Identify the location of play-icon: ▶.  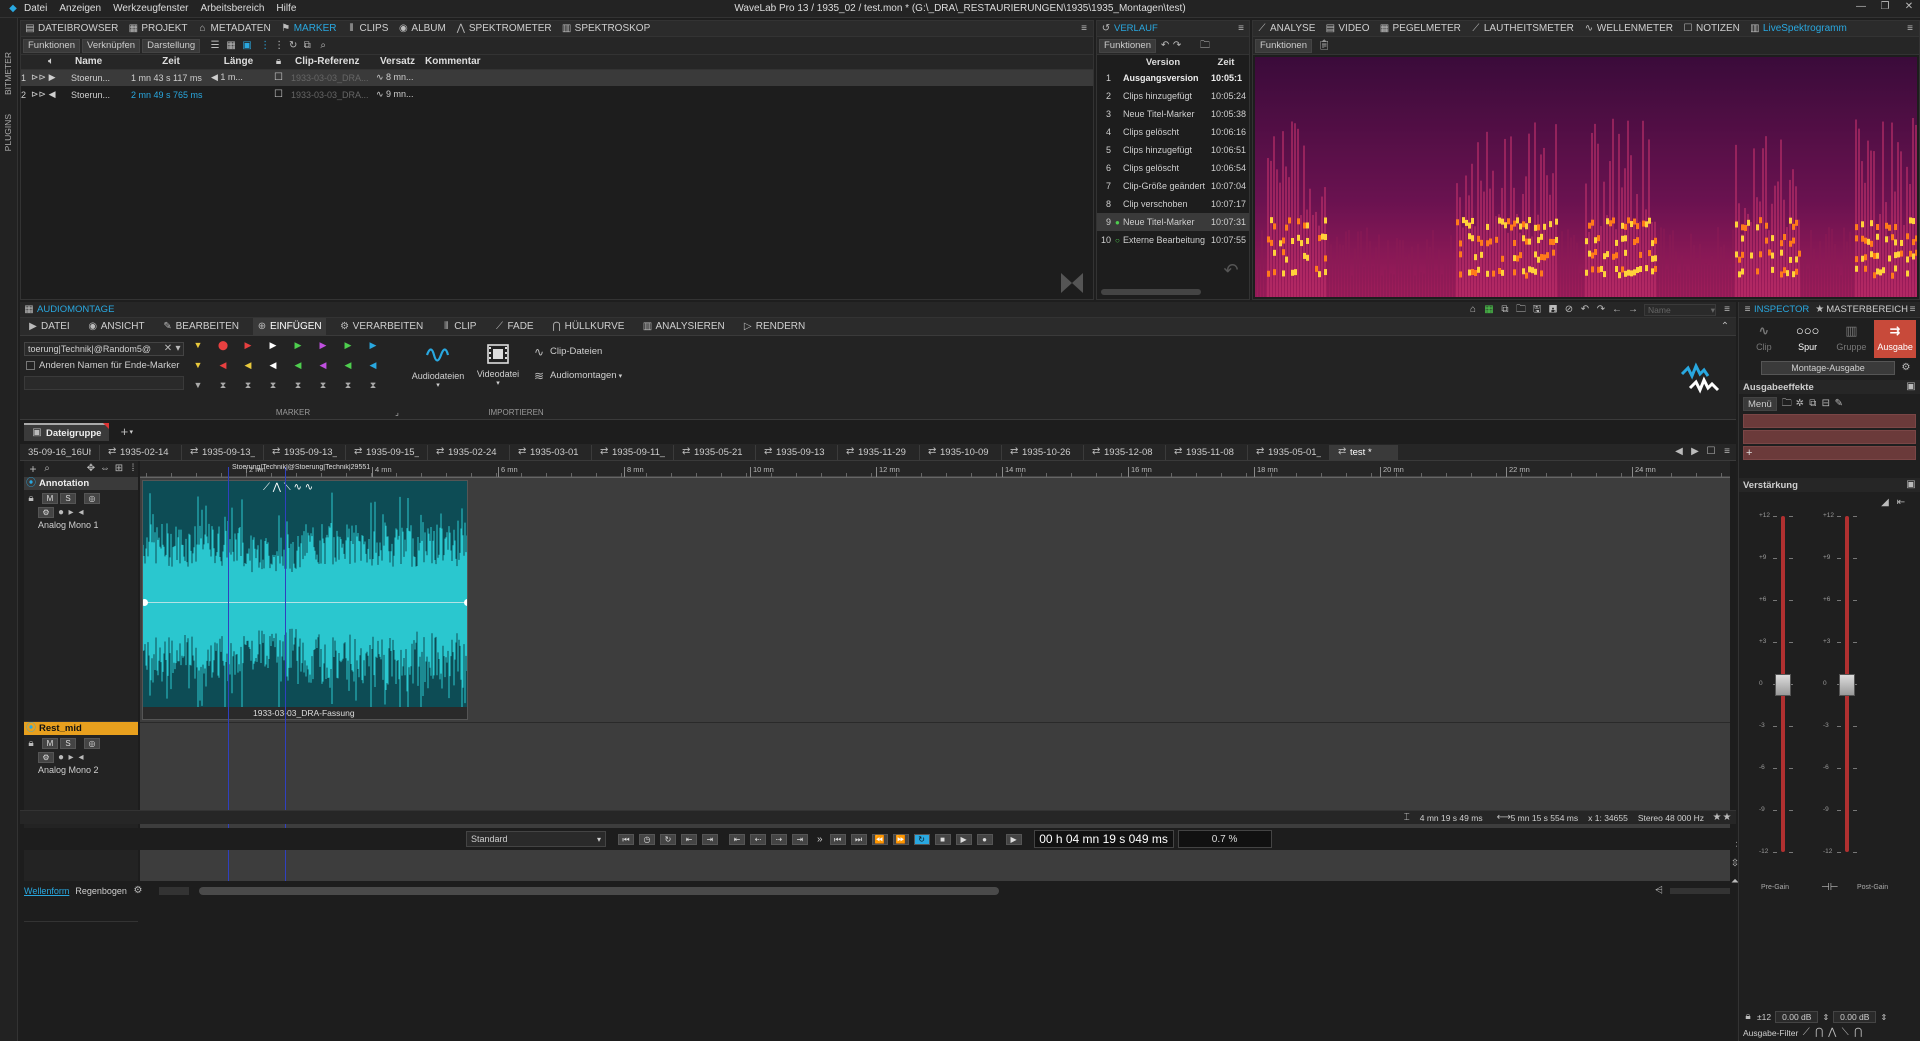
(963, 839).